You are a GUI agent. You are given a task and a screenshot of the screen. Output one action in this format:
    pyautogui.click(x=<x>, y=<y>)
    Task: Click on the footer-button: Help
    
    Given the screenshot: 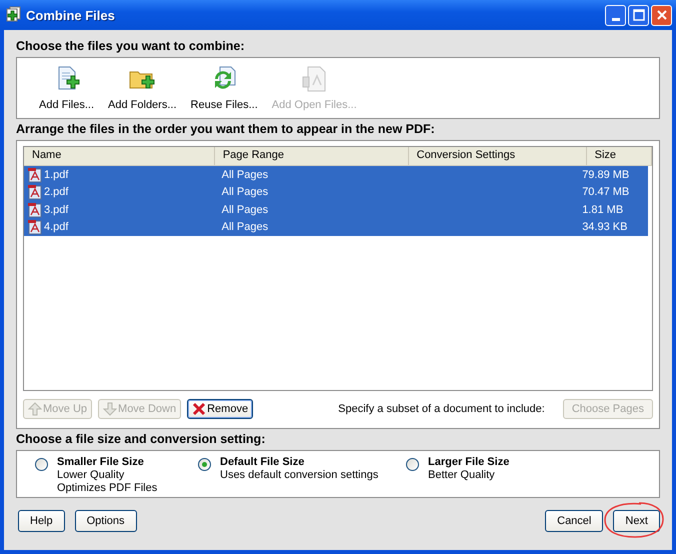 What is the action you would take?
    pyautogui.click(x=41, y=521)
    